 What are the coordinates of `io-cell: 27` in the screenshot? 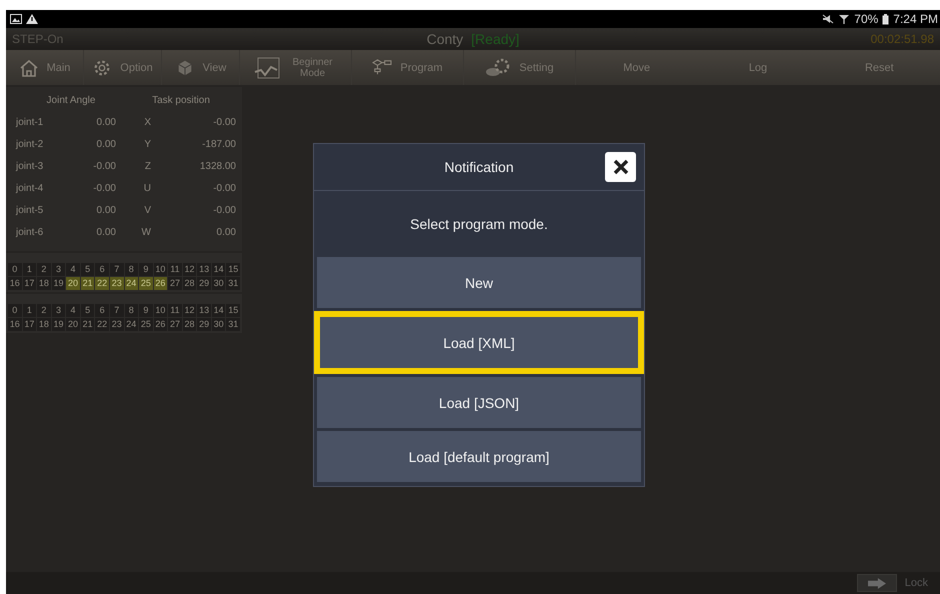 It's located at (175, 324).